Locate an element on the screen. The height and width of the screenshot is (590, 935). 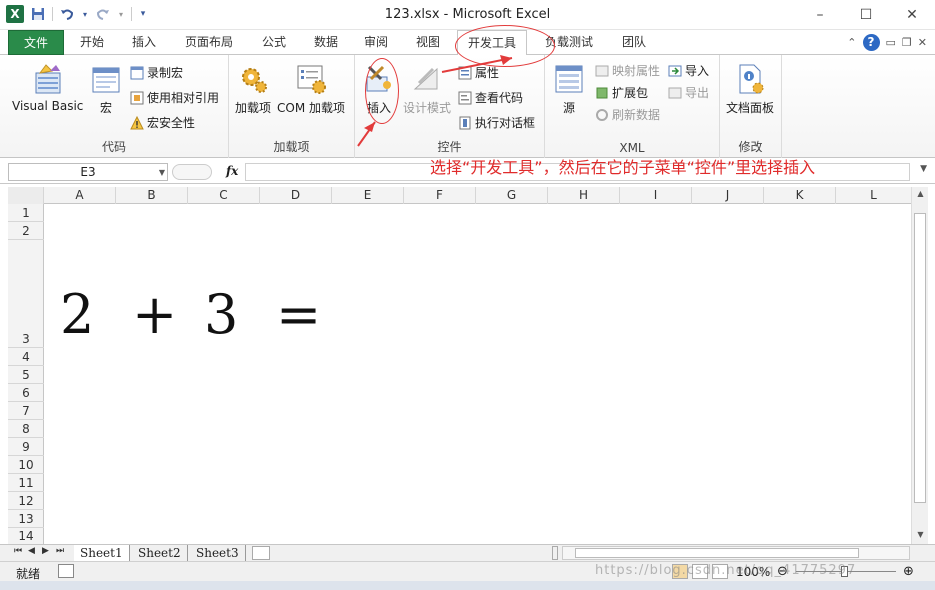
annotation-arrows is located at coordinates (435, 101).